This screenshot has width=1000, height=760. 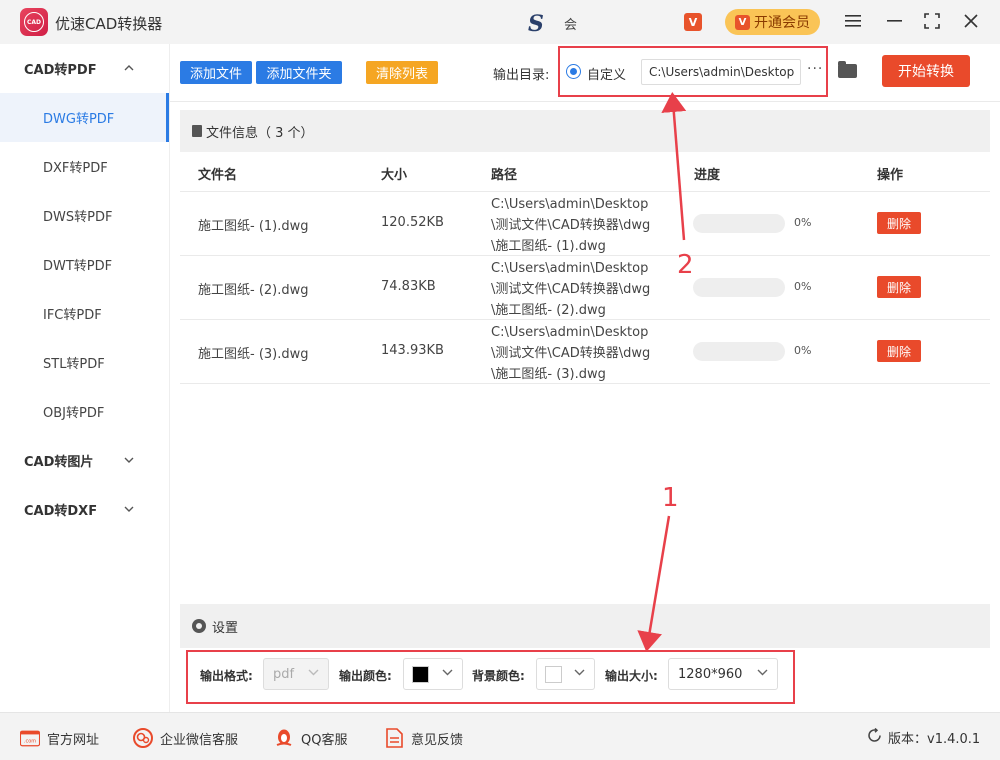 What do you see at coordinates (874, 737) in the screenshot?
I see `refresh-icon` at bounding box center [874, 737].